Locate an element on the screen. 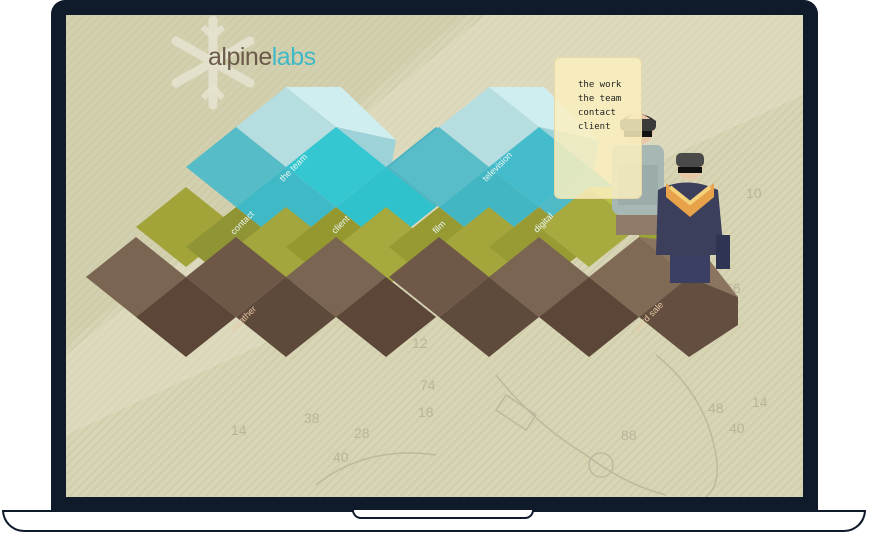 This screenshot has height=535, width=869. nav-menu: the work the team contact client is located at coordinates (599, 106).